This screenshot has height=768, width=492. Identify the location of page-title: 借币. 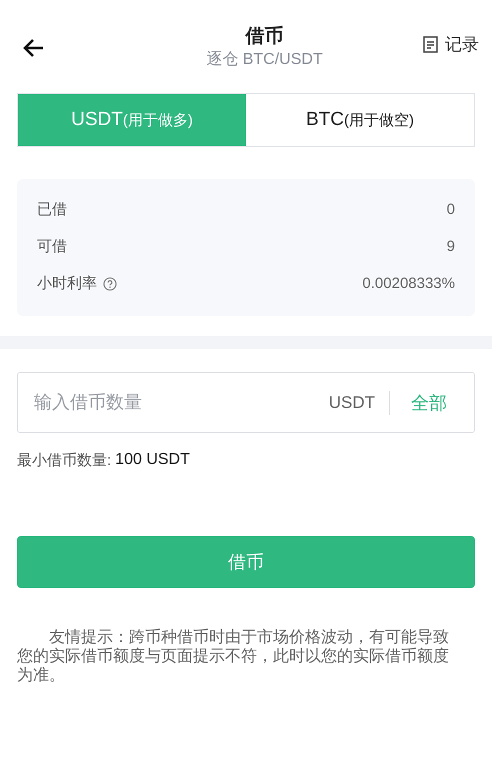
(264, 36).